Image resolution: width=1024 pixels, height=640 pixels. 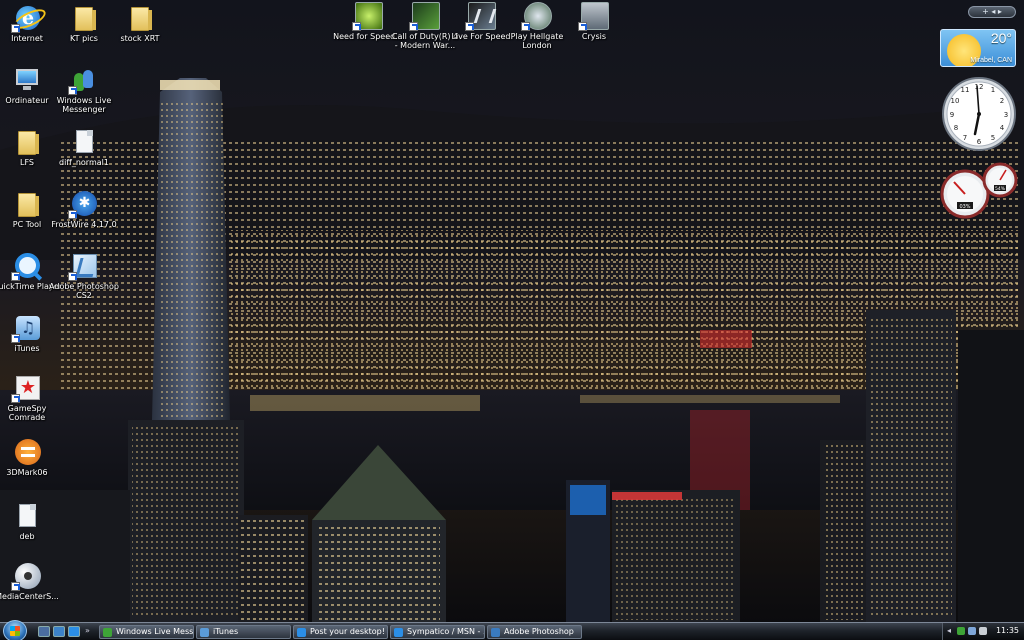 What do you see at coordinates (979, 87) in the screenshot?
I see `svg-text: 12` at bounding box center [979, 87].